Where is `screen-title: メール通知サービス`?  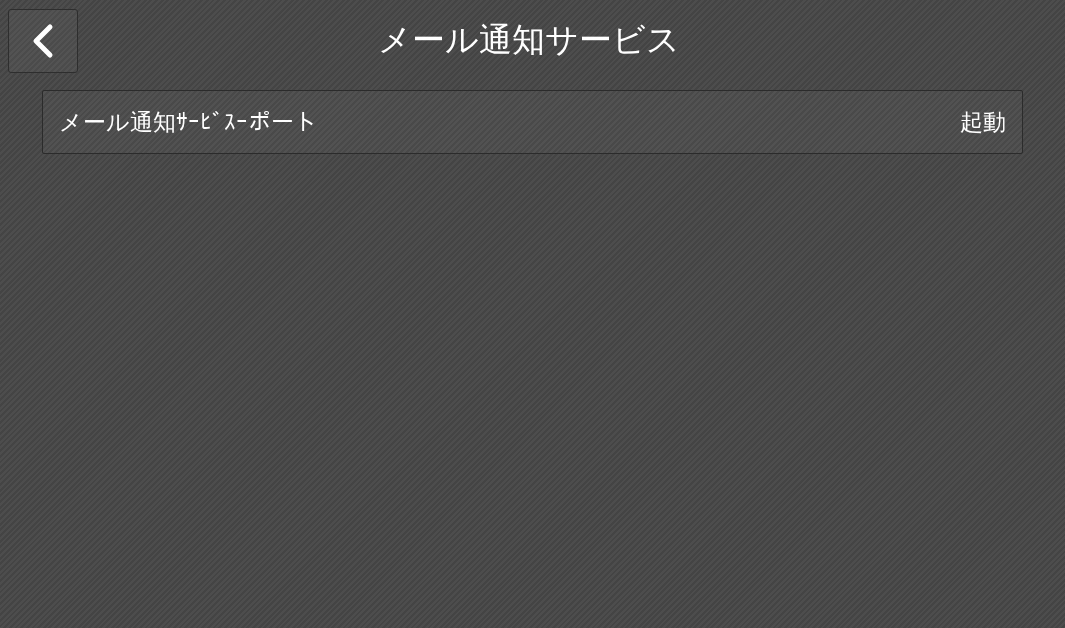
screen-title: メール通知サービス is located at coordinates (528, 39).